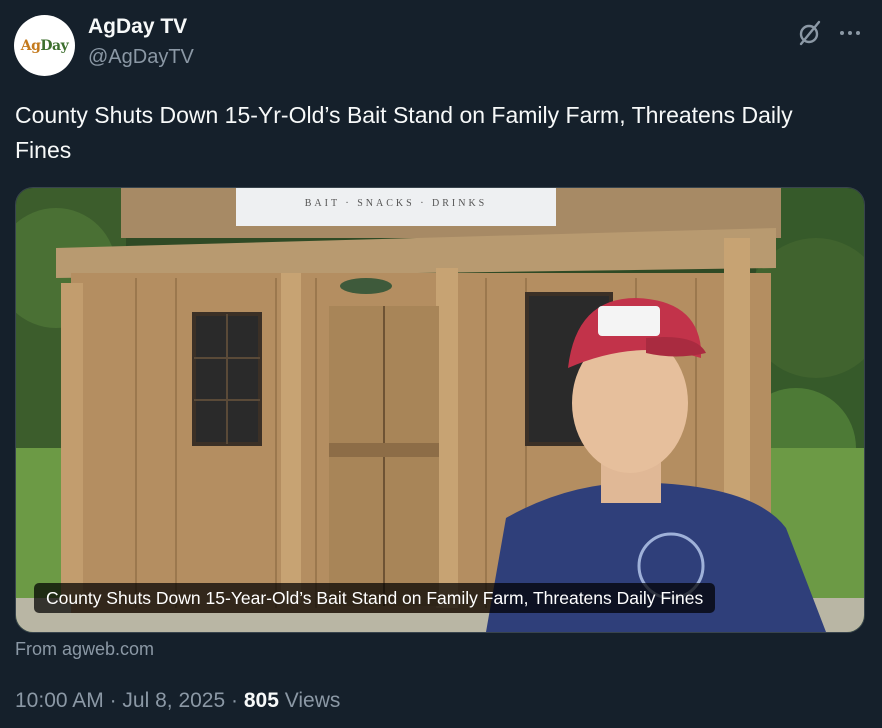 The width and height of the screenshot is (882, 728). What do you see at coordinates (173, 700) in the screenshot?
I see `tweet-date: Jul 8, 2025` at bounding box center [173, 700].